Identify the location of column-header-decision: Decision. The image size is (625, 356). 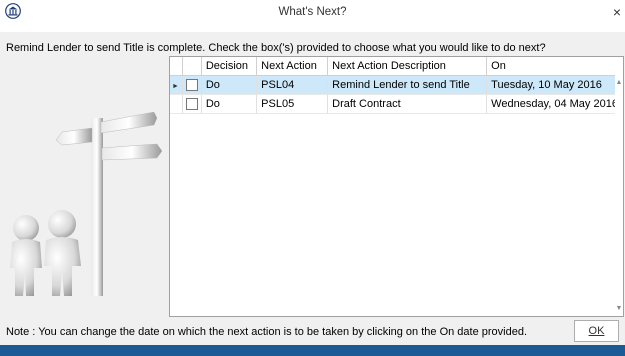
(229, 66).